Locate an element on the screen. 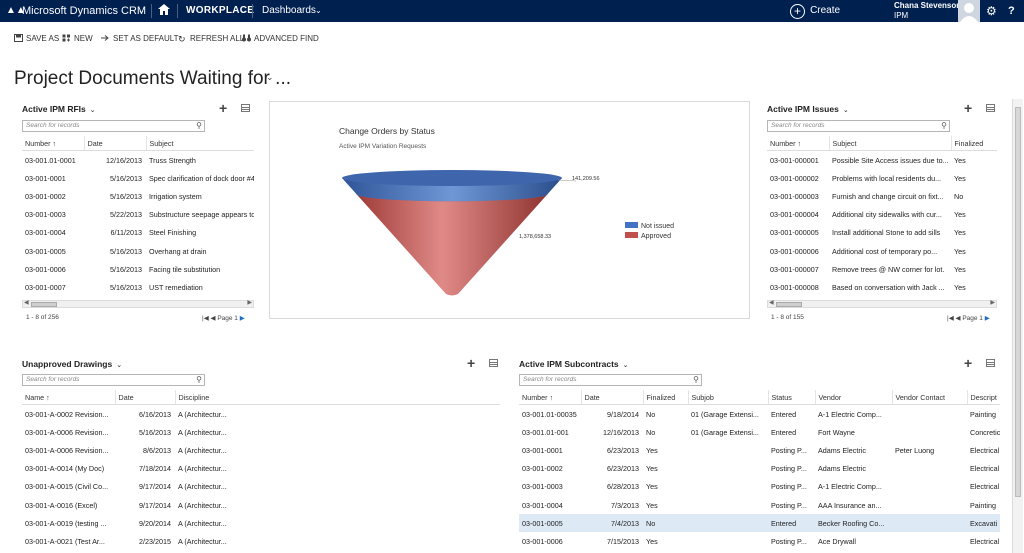 The width and height of the screenshot is (1024, 553). funnel-segment-approved is located at coordinates (452, 245).